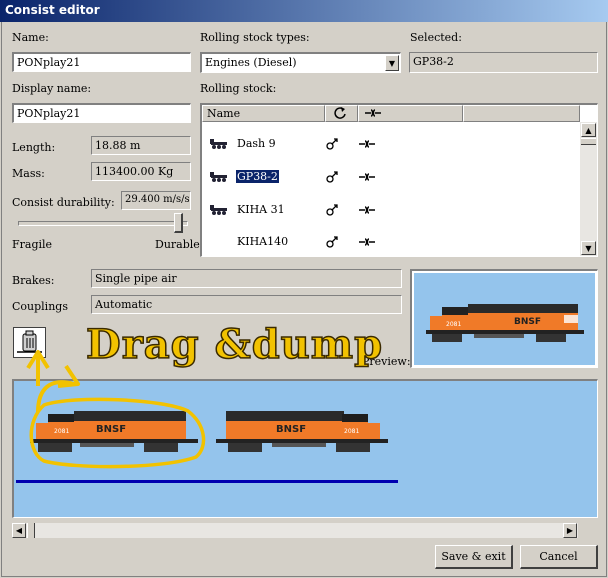 Image resolution: width=608 pixels, height=578 pixels. I want to click on list-scroll-thumb, so click(588, 141).